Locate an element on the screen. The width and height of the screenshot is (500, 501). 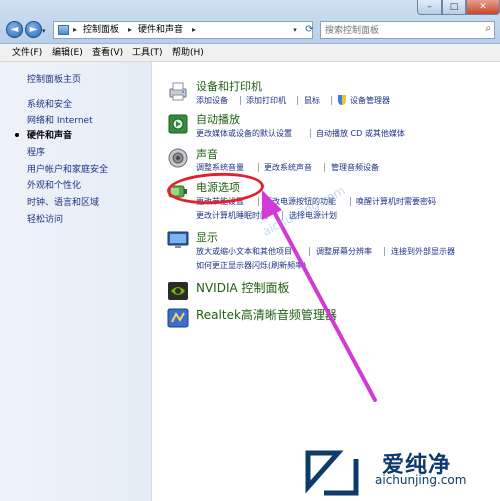
sidebar-item-appearance: 外观和个性化 is located at coordinates (54, 186).